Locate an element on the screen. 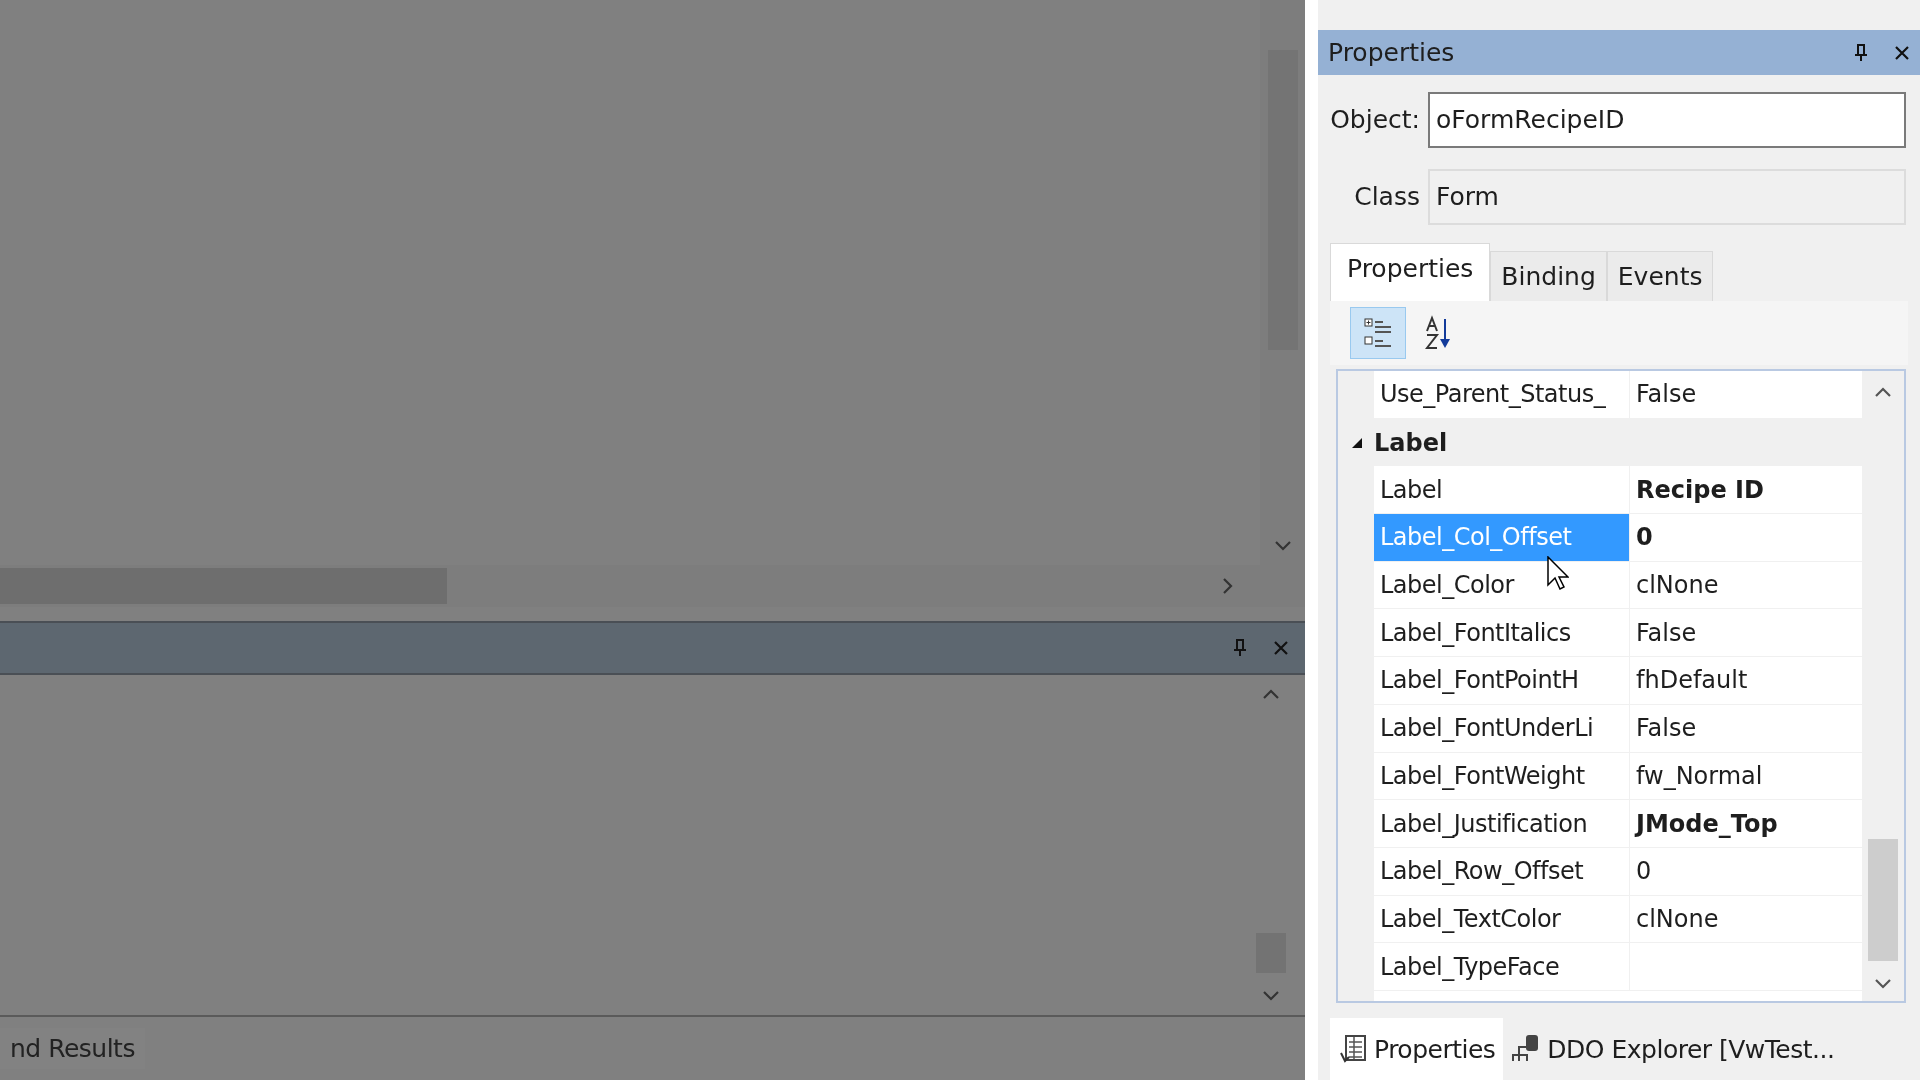  property-name: Label_TextColor is located at coordinates (1502, 919).